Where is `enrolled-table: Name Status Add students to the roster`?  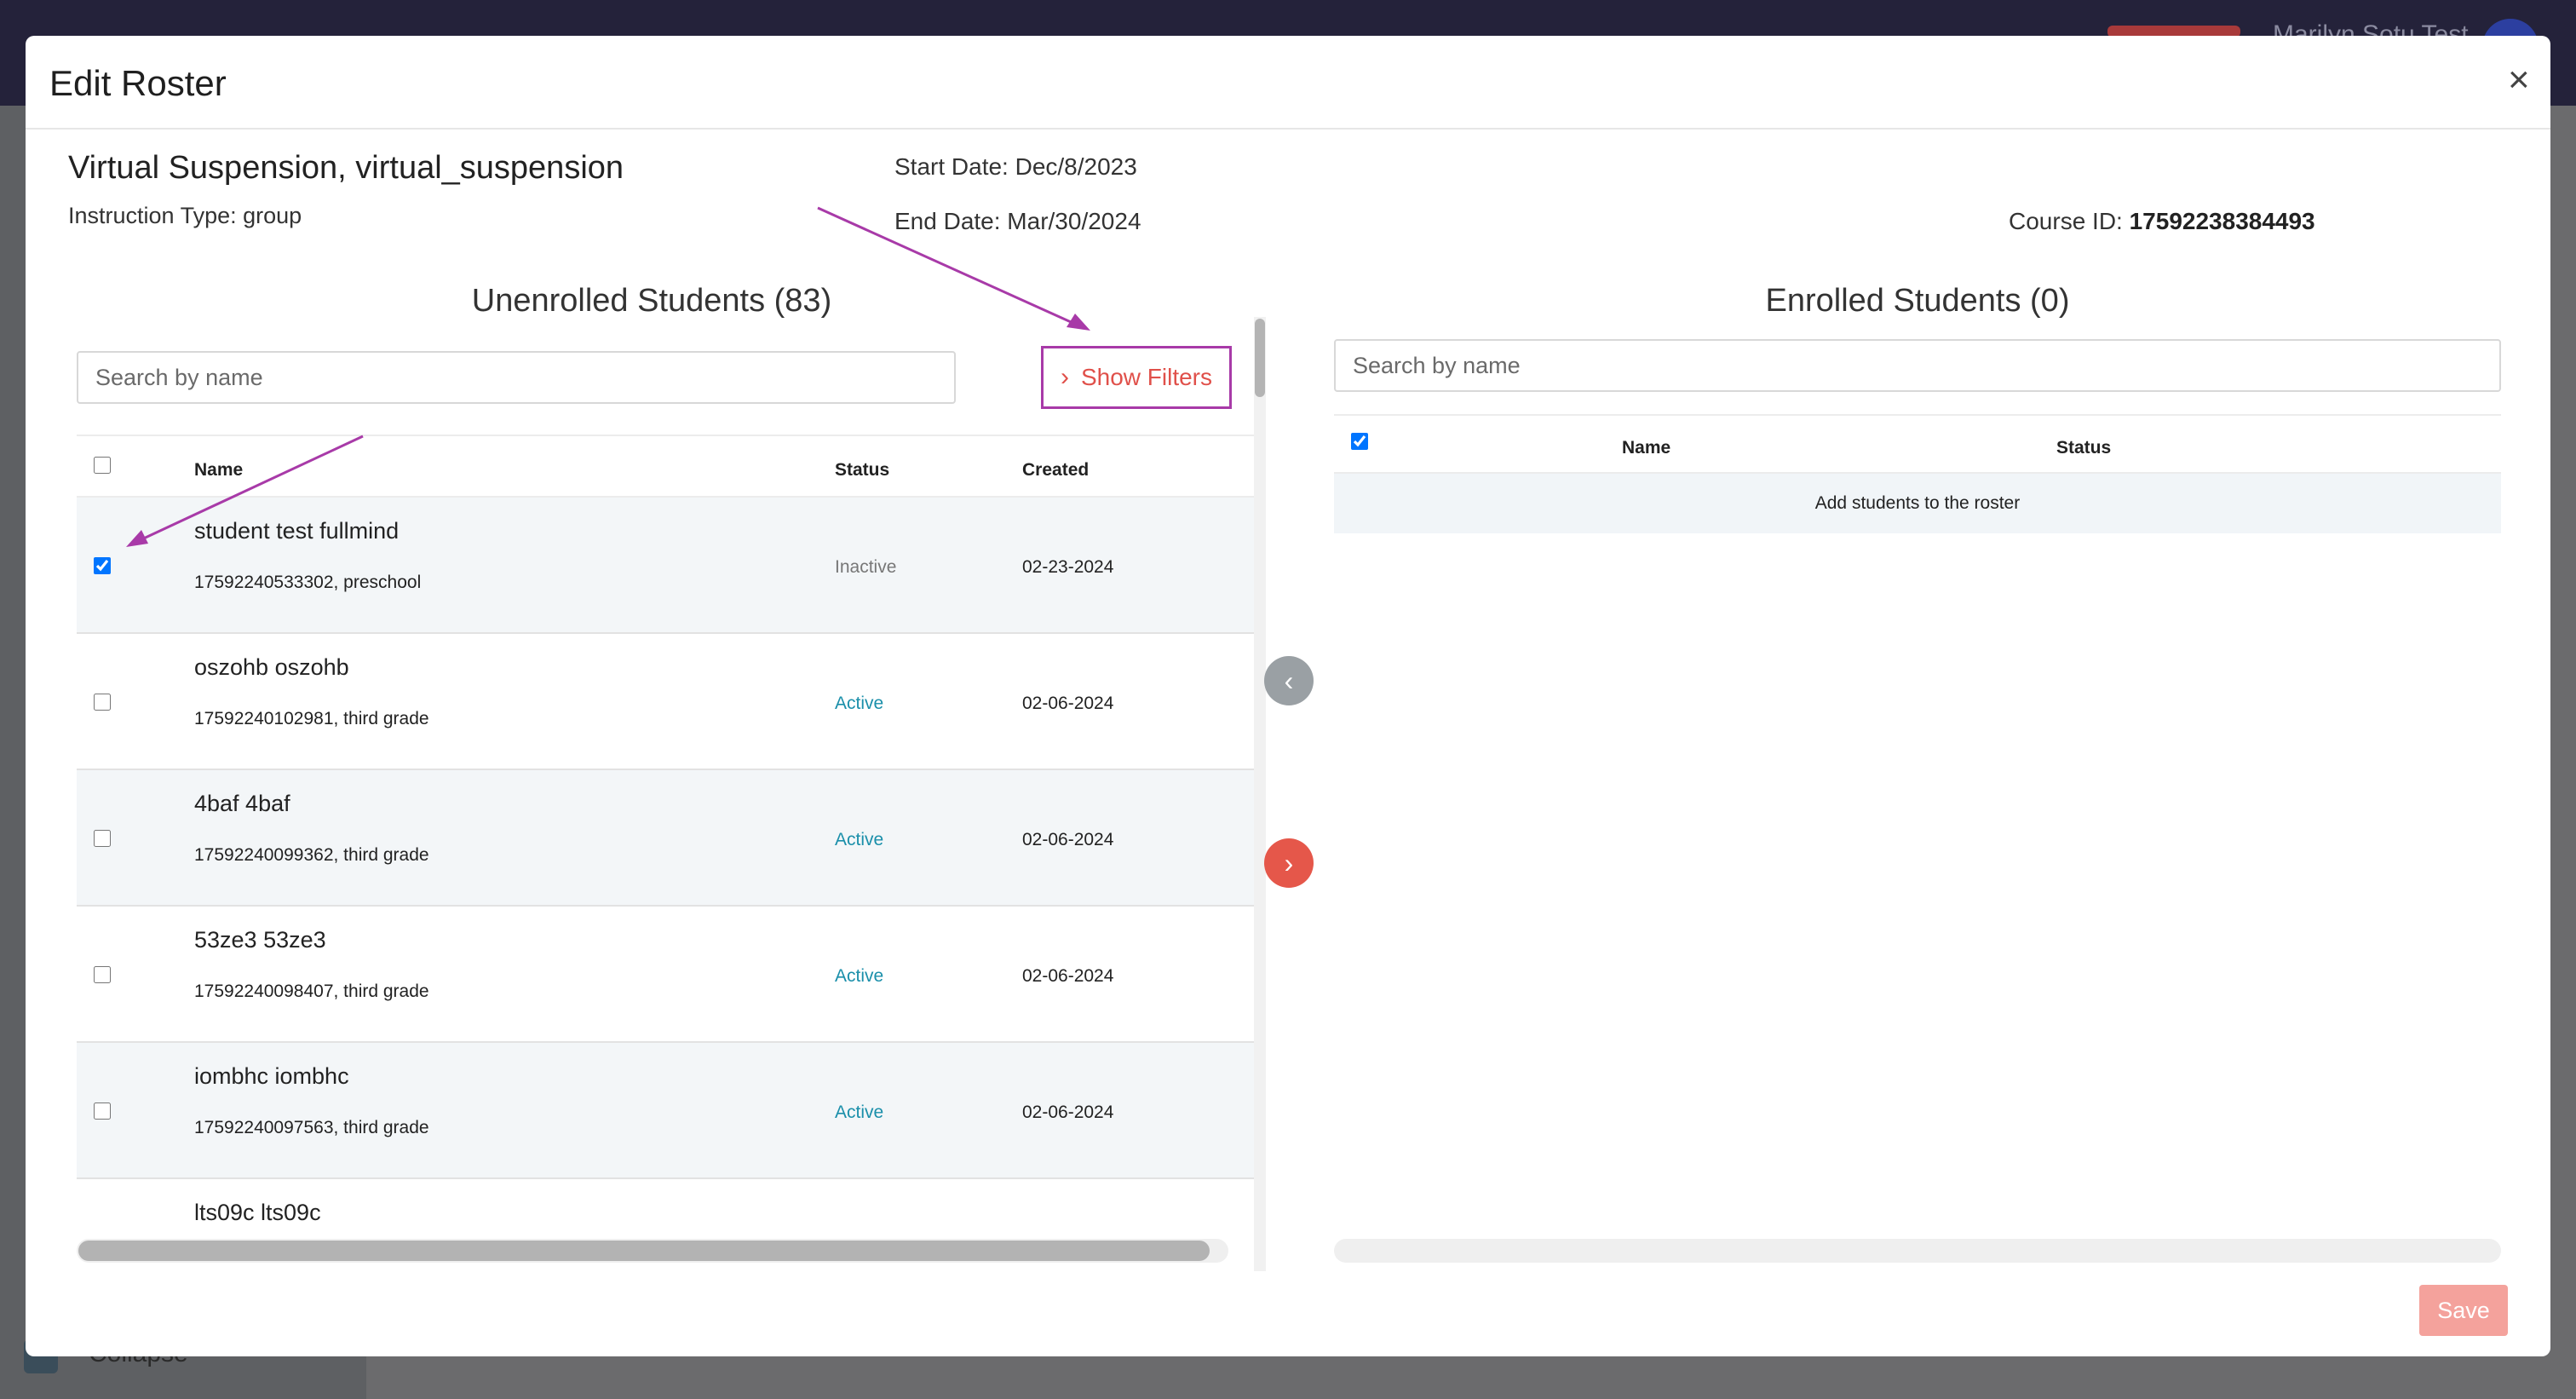 enrolled-table: Name Status Add students to the roster is located at coordinates (1918, 474).